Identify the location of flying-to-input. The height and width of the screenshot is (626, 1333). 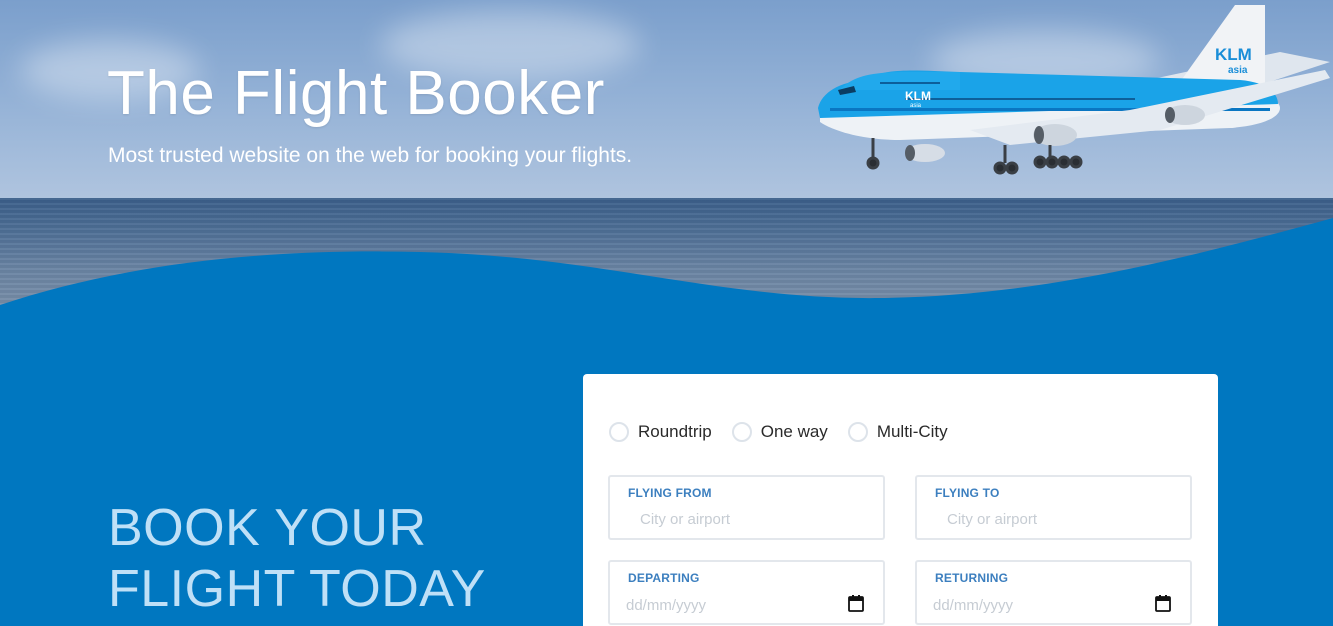
(1052, 519).